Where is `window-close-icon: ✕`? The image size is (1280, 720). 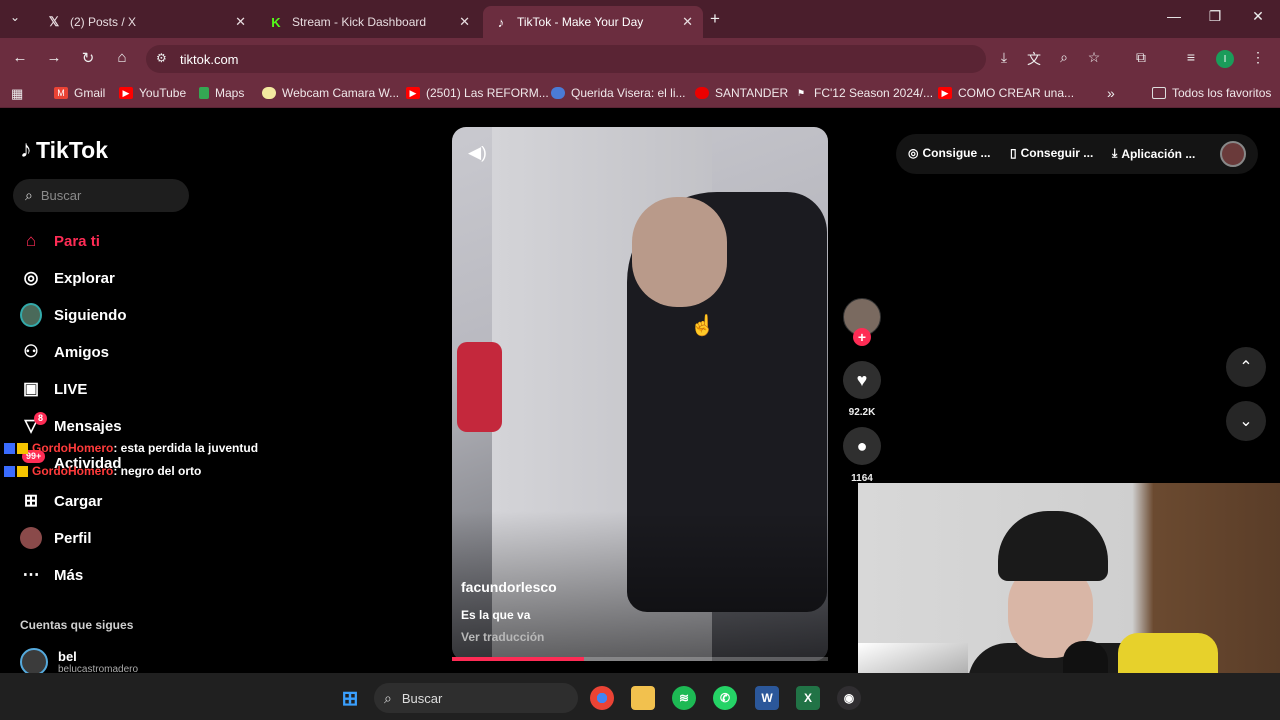
window-close-icon: ✕ is located at coordinates (1258, 16).